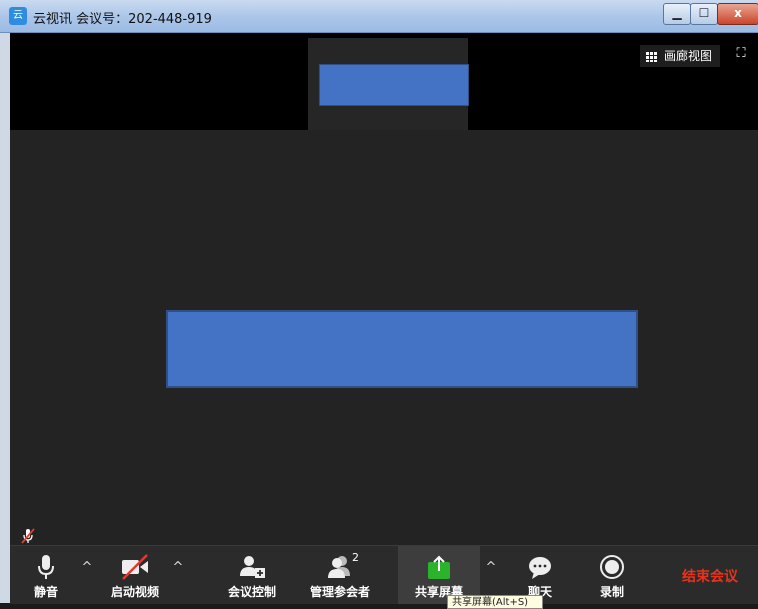 The image size is (758, 609). I want to click on title-bar: 云 云视讯 会议号：202-448-919 ▁ ☐ x, so click(379, 16).